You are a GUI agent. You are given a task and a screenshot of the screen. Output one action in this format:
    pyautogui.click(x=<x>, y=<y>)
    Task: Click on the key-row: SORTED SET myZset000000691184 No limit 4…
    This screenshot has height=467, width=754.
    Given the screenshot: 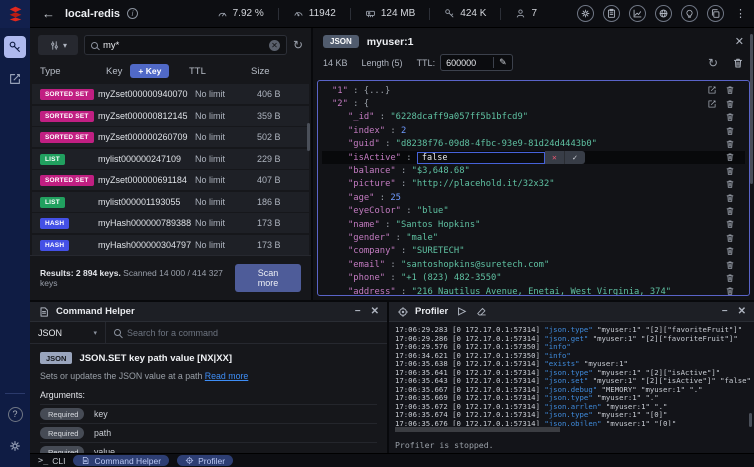 What is the action you would take?
    pyautogui.click(x=170, y=180)
    